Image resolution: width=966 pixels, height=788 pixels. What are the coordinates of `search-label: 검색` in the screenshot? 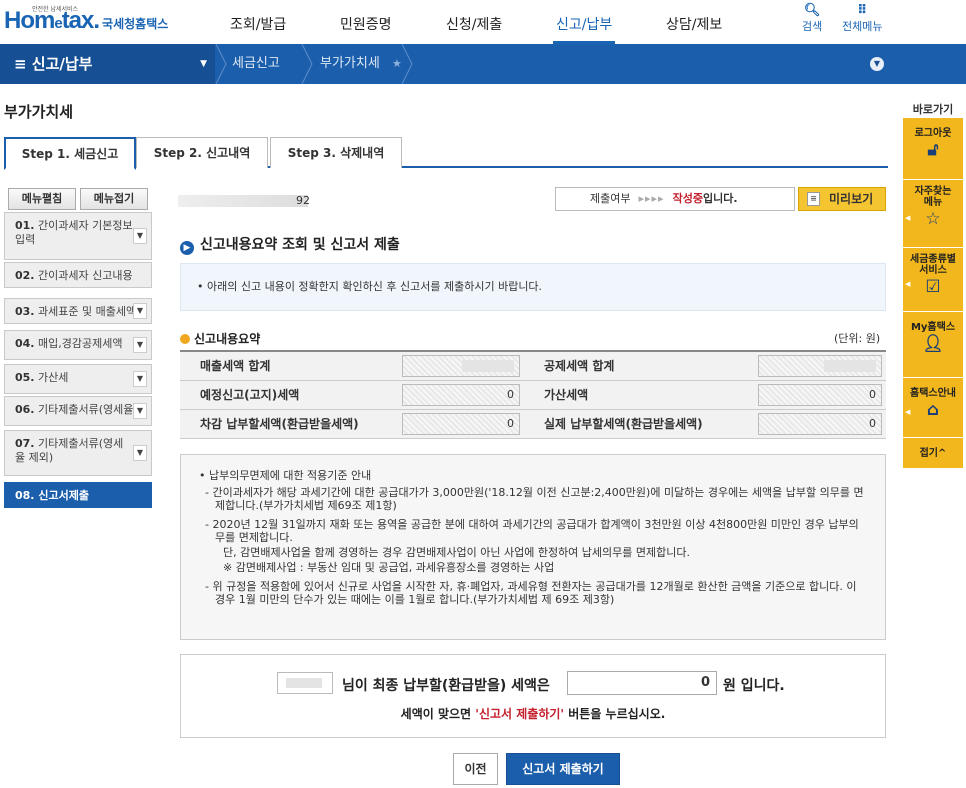 It's located at (812, 26).